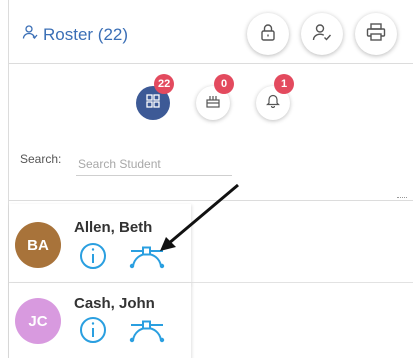 The image size is (413, 358). What do you see at coordinates (402, 199) in the screenshot?
I see `scroll-indicator` at bounding box center [402, 199].